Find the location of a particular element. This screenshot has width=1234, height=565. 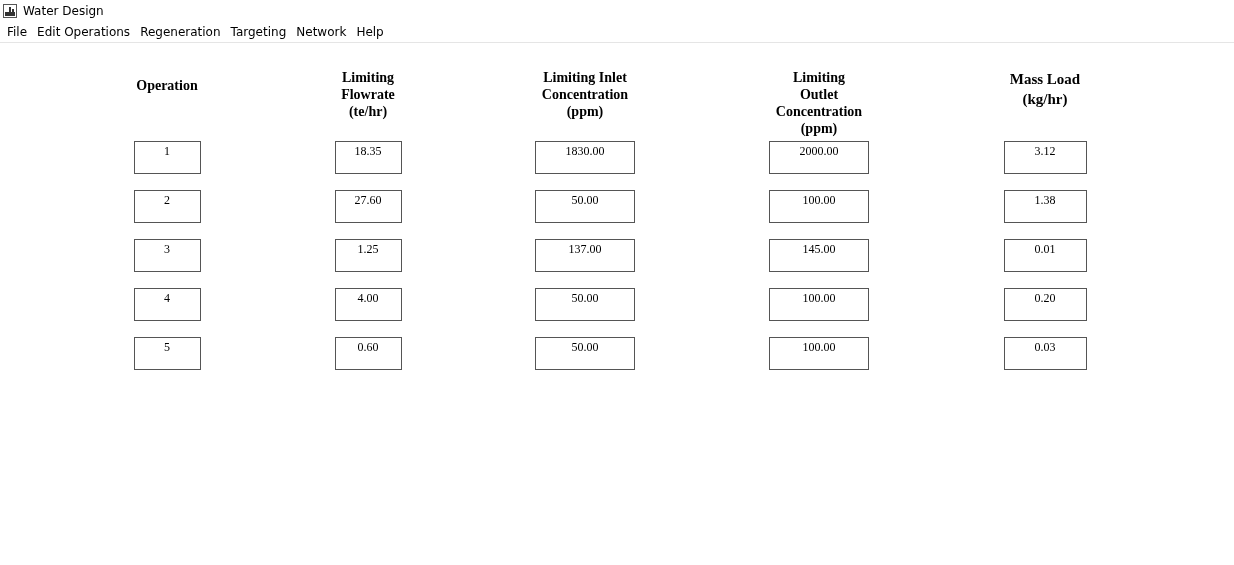

window-title: Water Design is located at coordinates (63, 11).